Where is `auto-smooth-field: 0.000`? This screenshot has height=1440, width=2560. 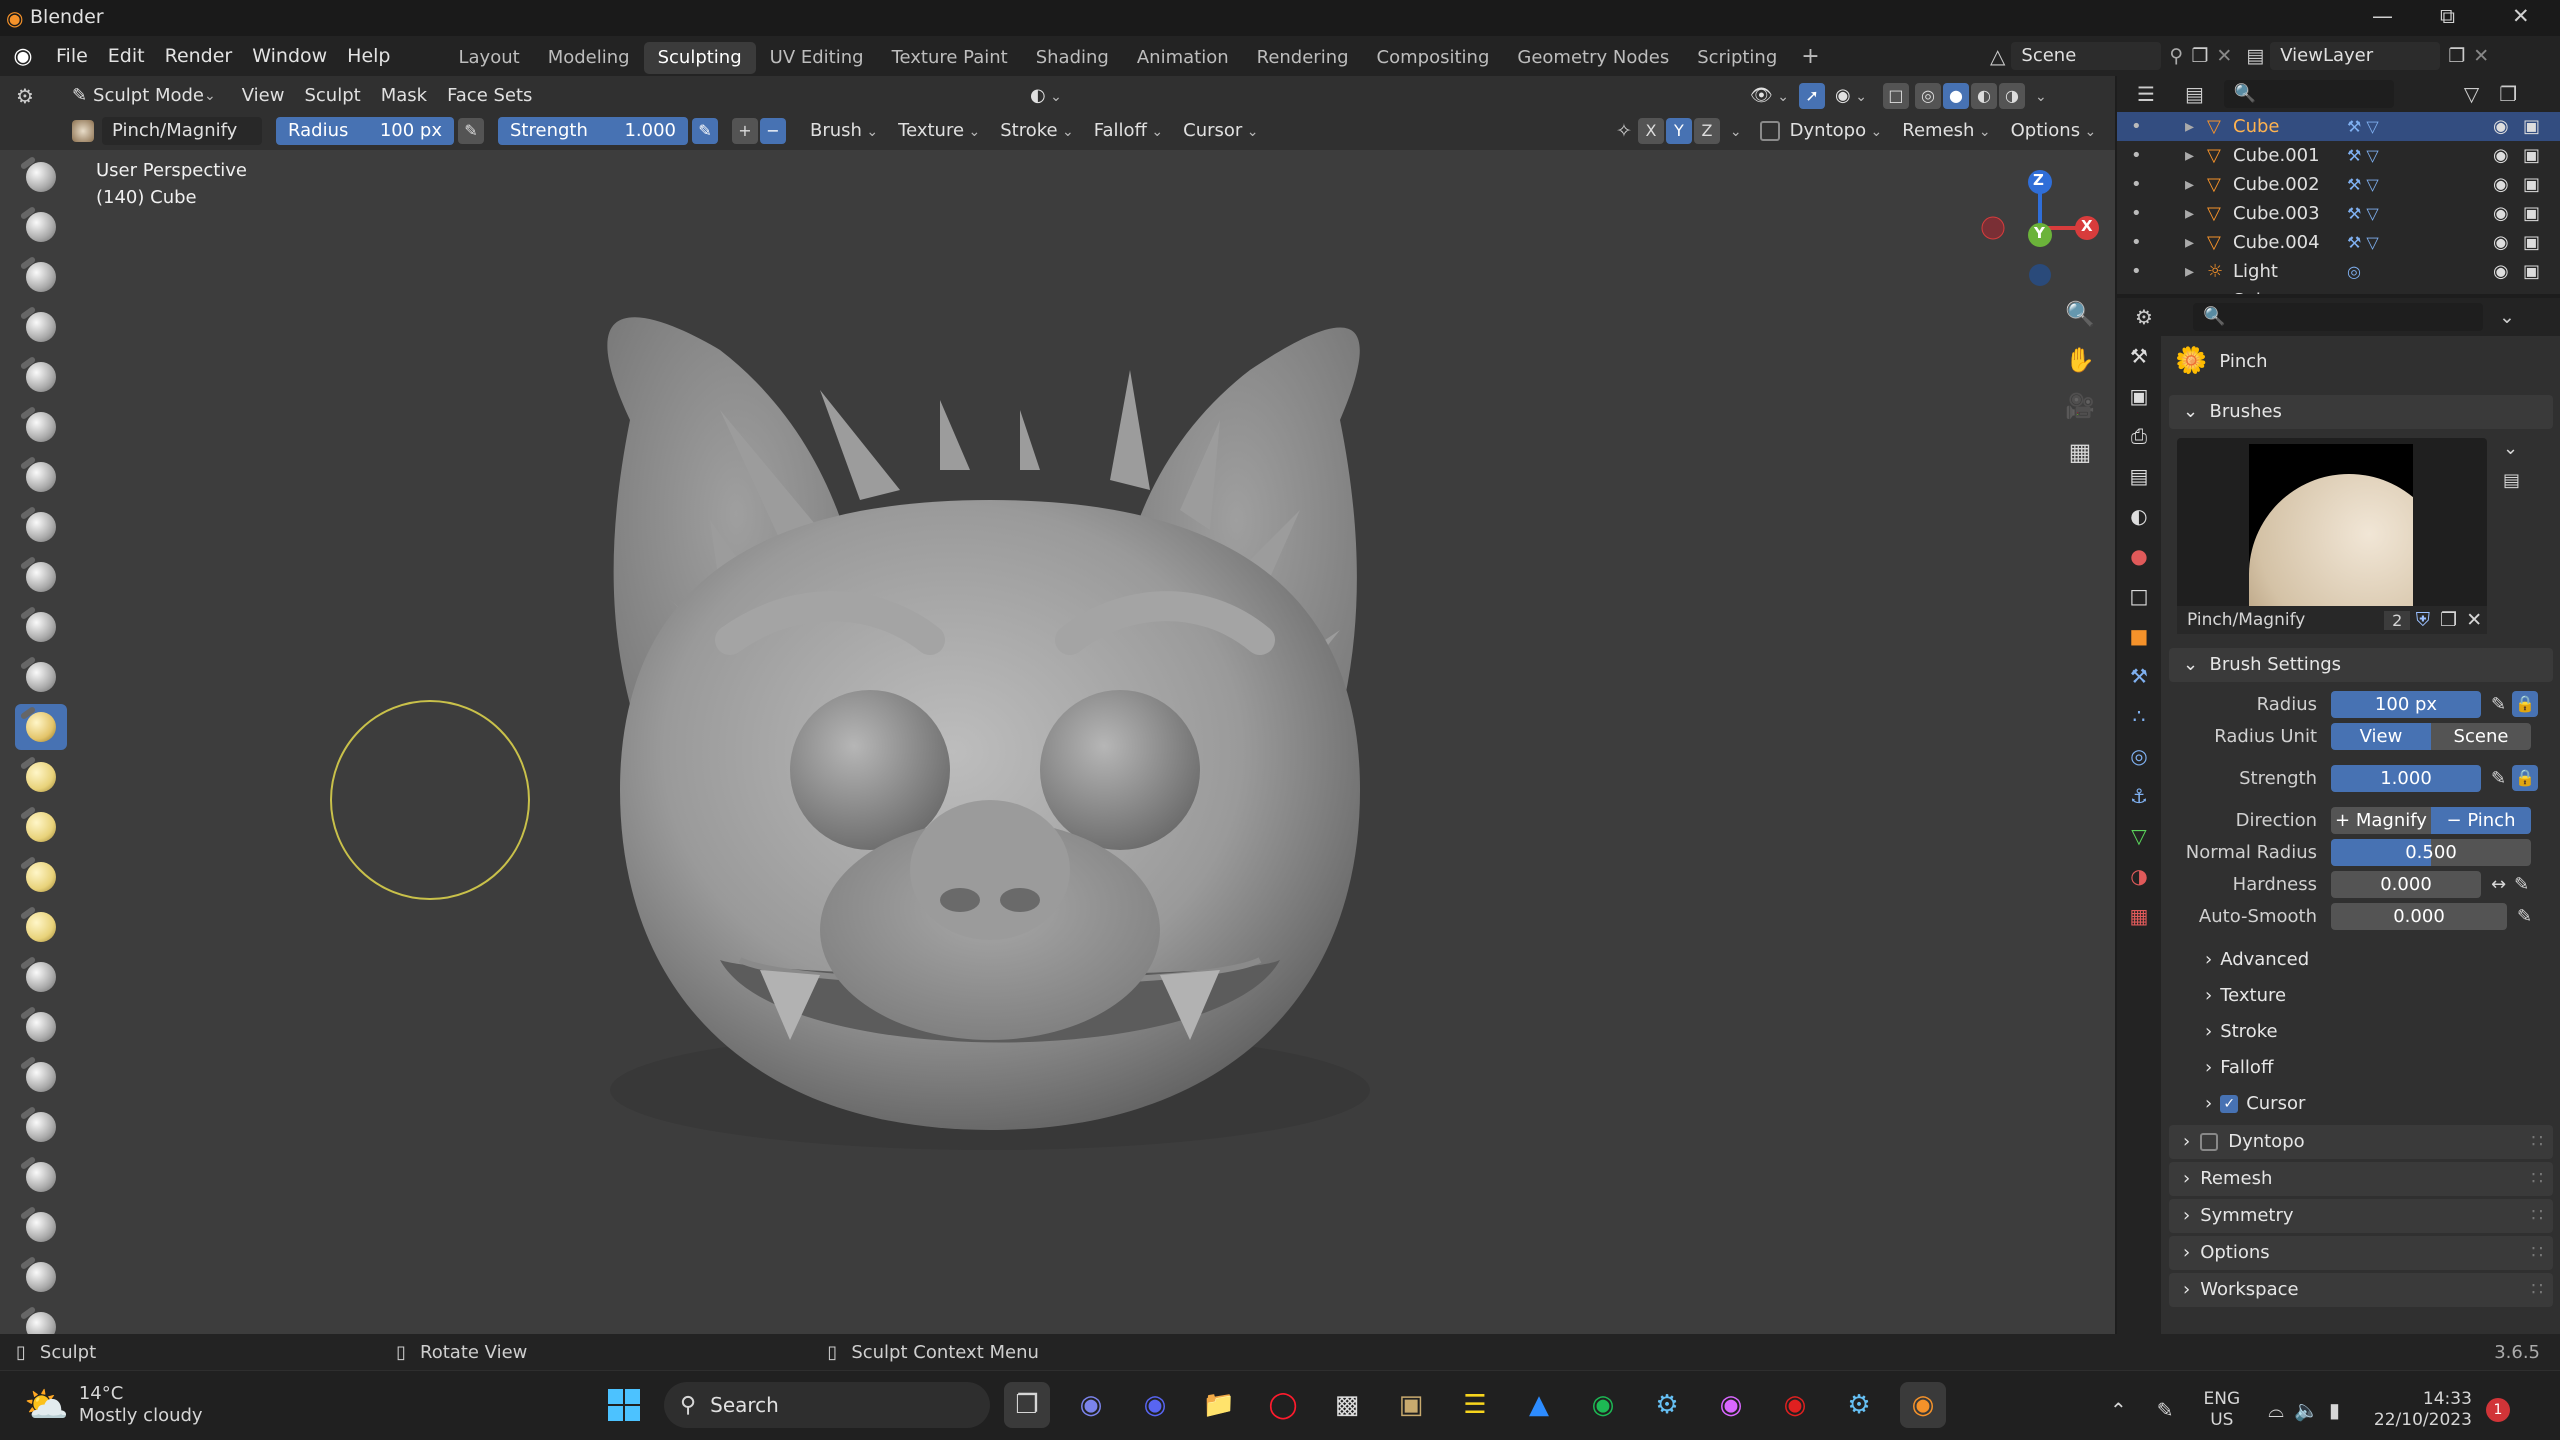
auto-smooth-field: 0.000 is located at coordinates (2419, 916).